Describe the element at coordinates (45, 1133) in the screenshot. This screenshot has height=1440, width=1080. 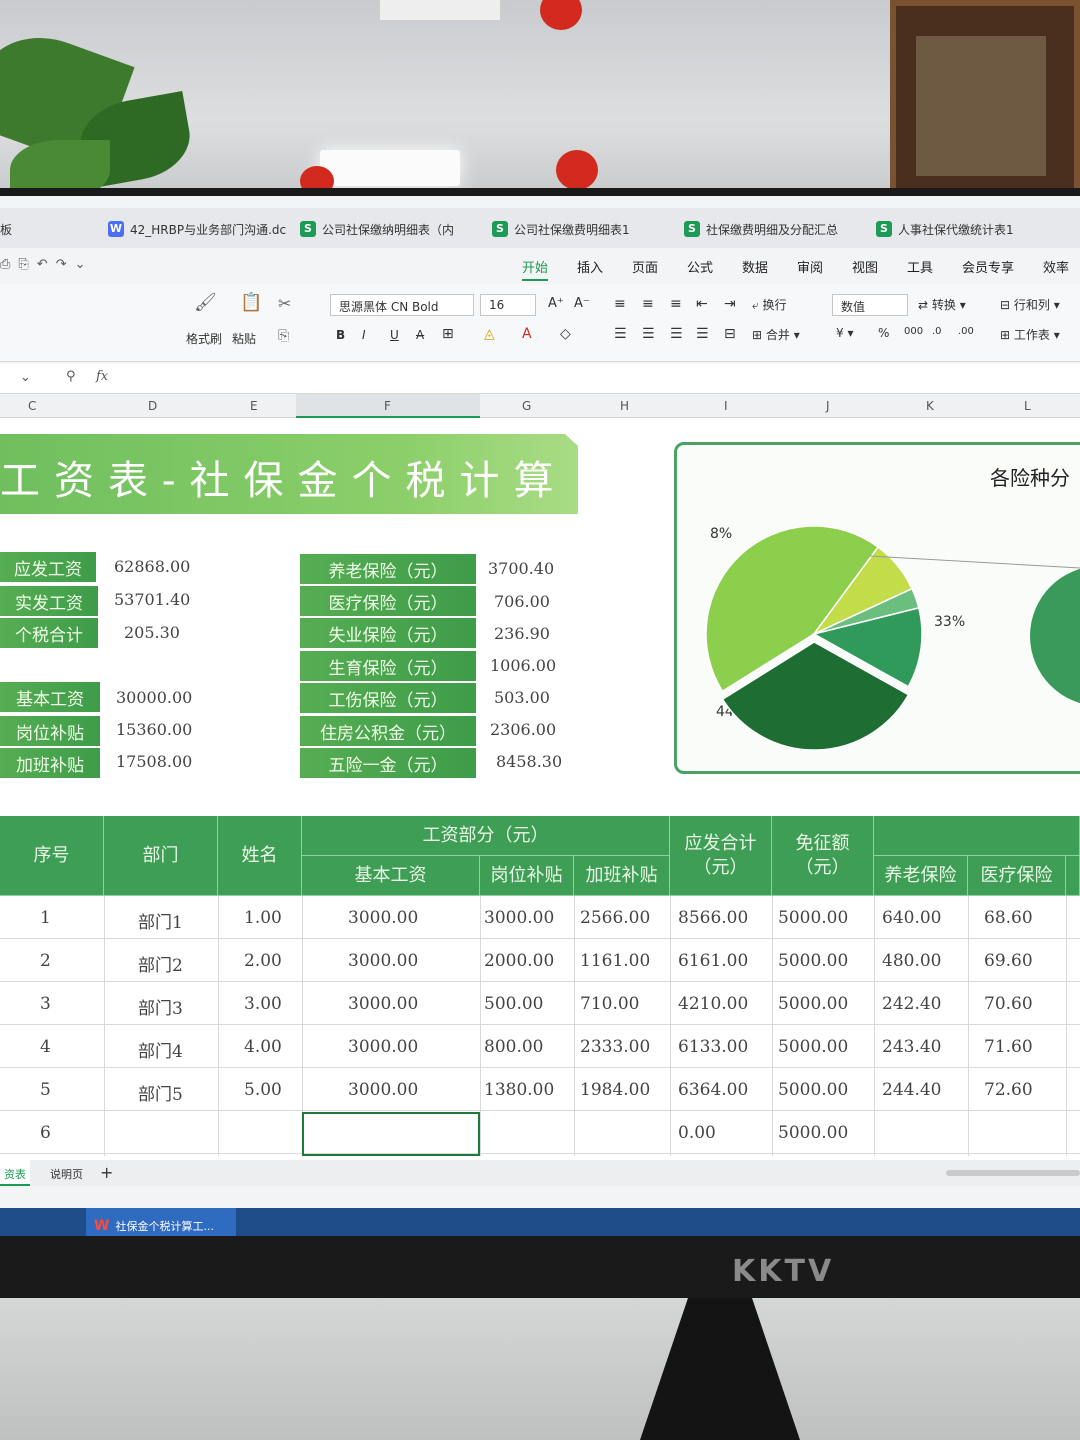
I see `cell-seq: 6` at that location.